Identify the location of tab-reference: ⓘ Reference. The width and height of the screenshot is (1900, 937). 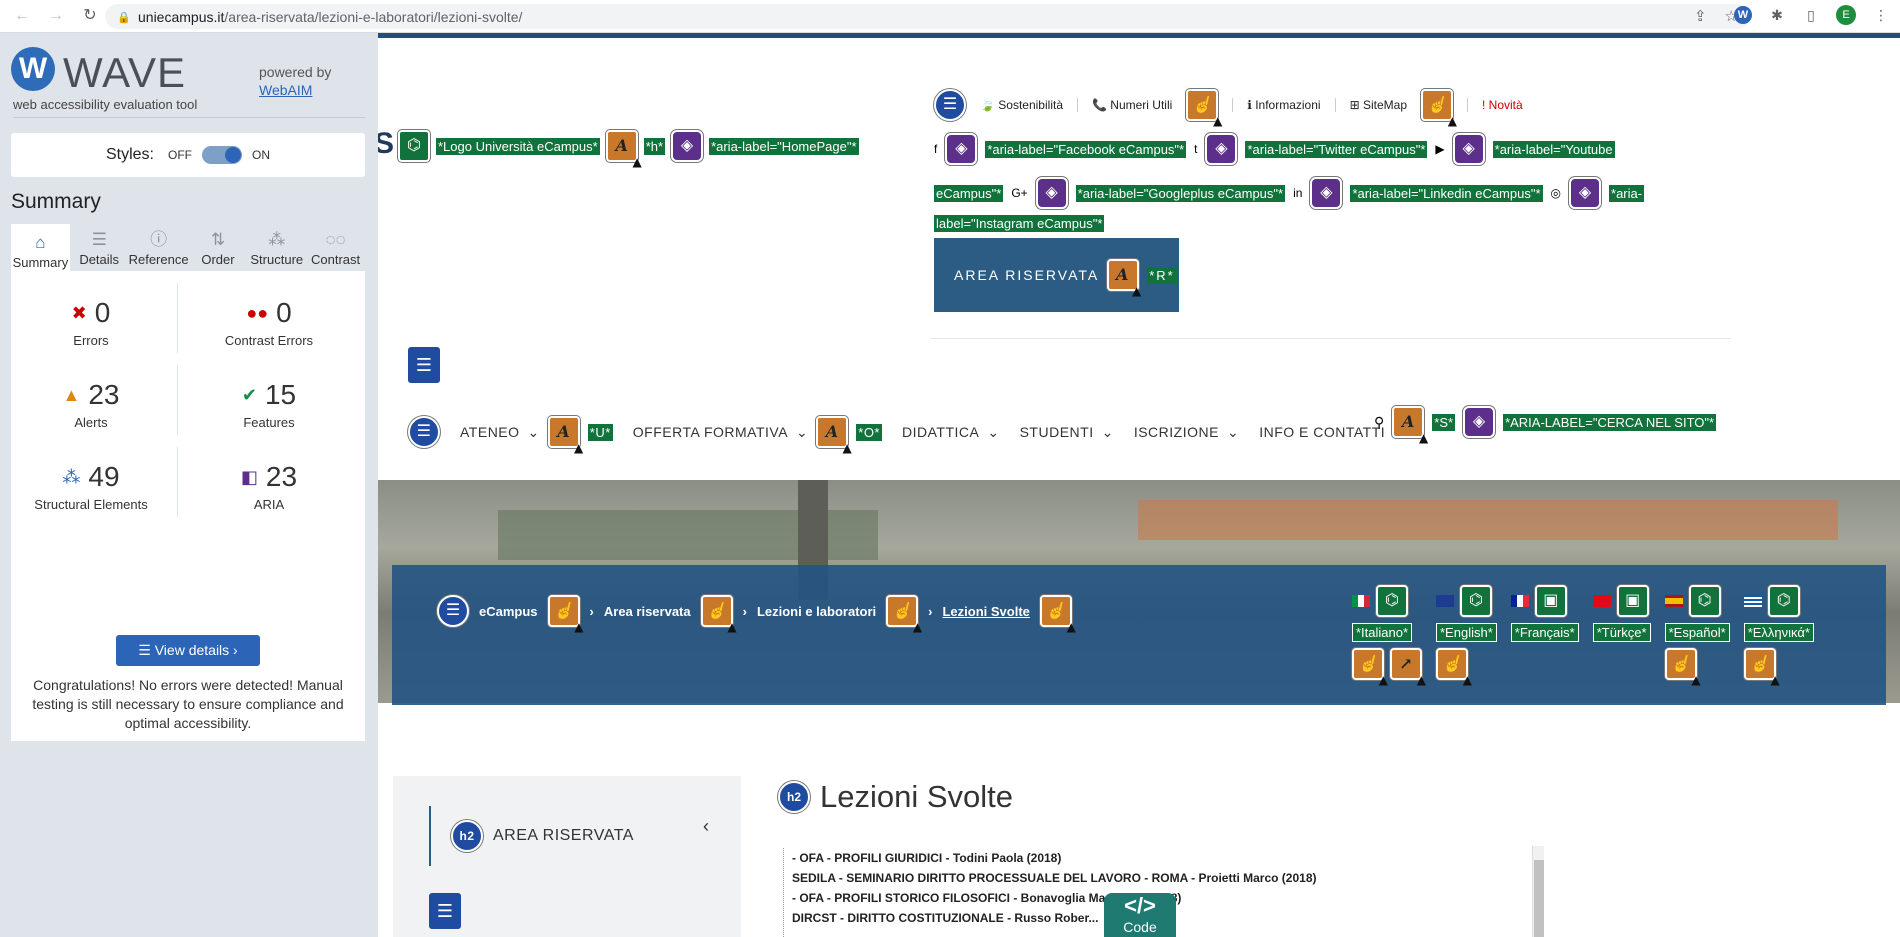
(159, 247).